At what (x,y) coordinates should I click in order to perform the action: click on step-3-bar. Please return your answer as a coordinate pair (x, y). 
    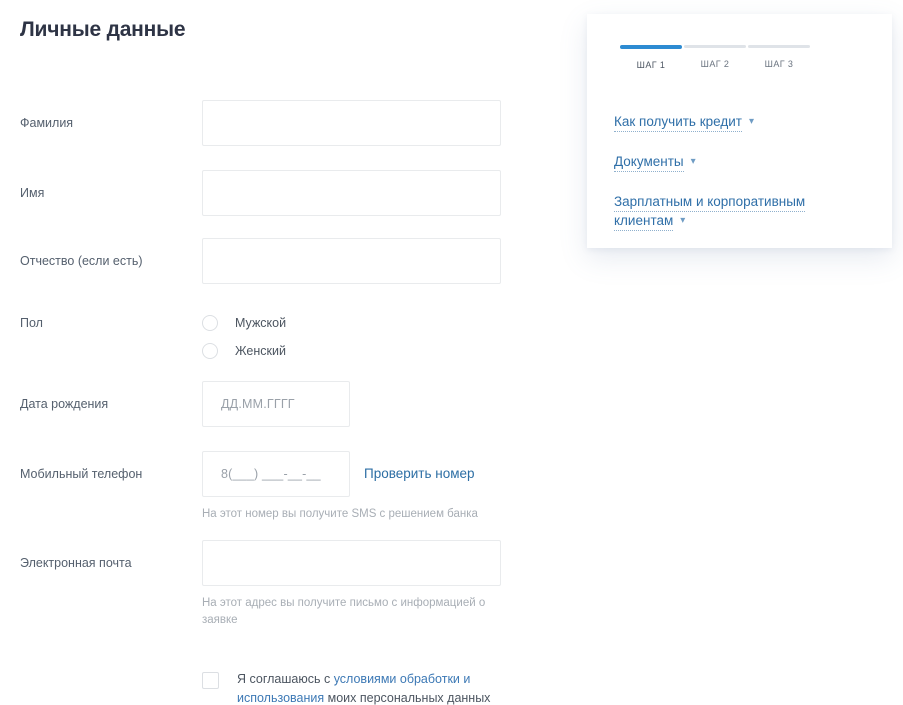
    Looking at the image, I should click on (779, 46).